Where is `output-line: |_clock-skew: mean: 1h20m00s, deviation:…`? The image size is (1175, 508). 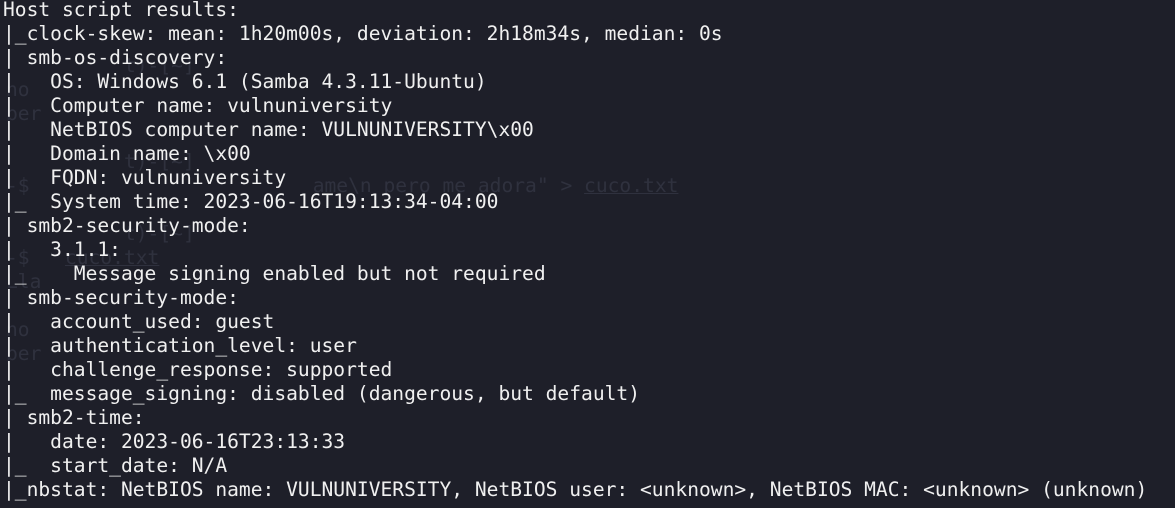
output-line: |_clock-skew: mean: 1h20m00s, deviation:… is located at coordinates (363, 33).